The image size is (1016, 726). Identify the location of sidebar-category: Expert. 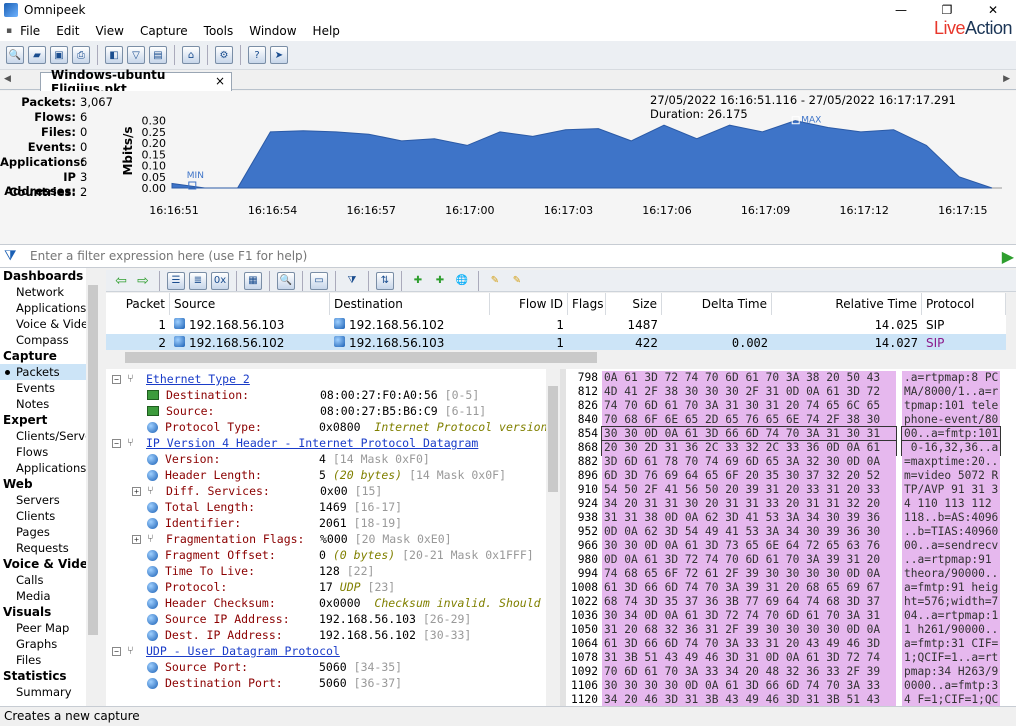
(49, 420).